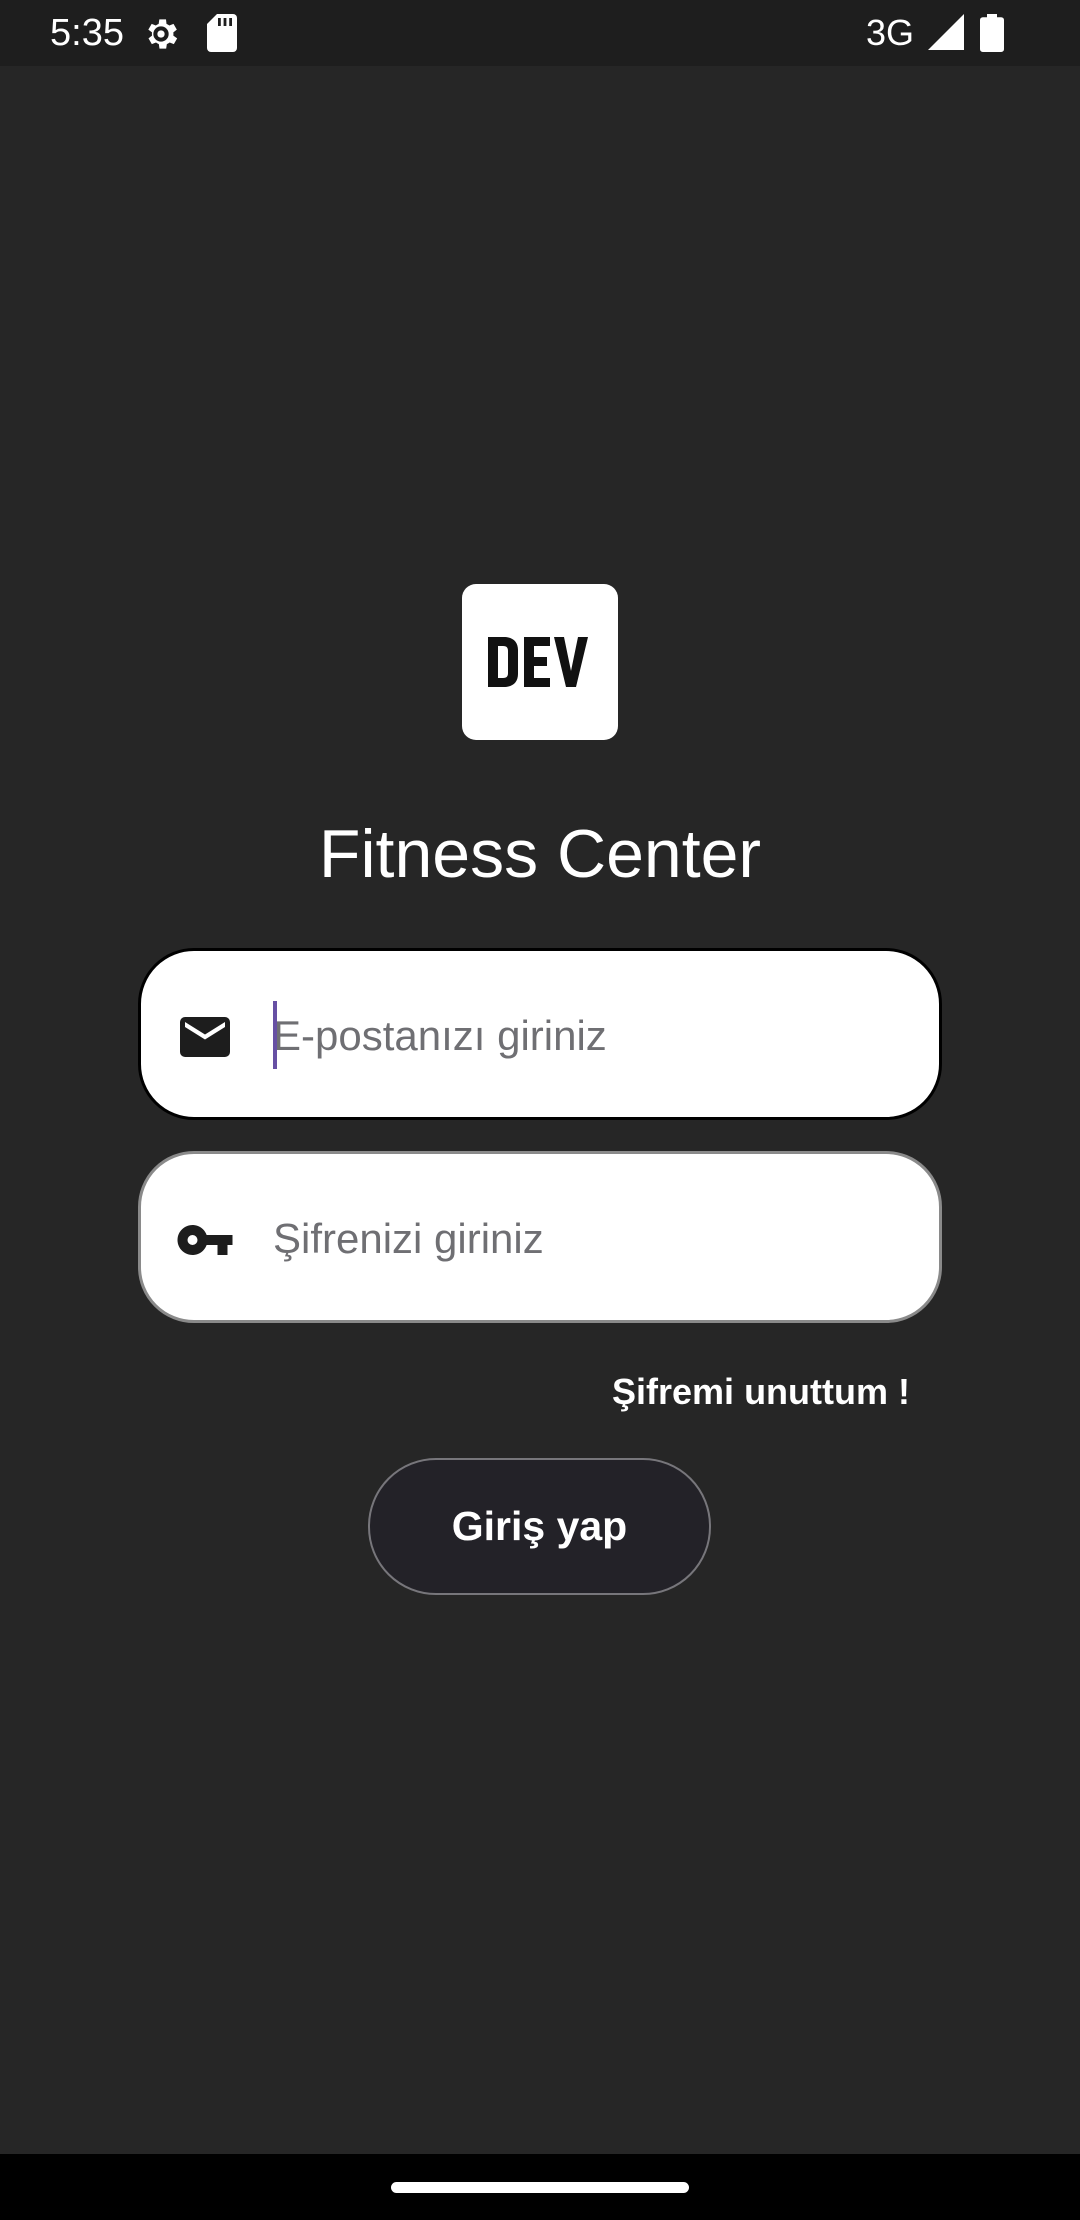 The width and height of the screenshot is (1080, 2220). I want to click on network-type: 3G, so click(890, 32).